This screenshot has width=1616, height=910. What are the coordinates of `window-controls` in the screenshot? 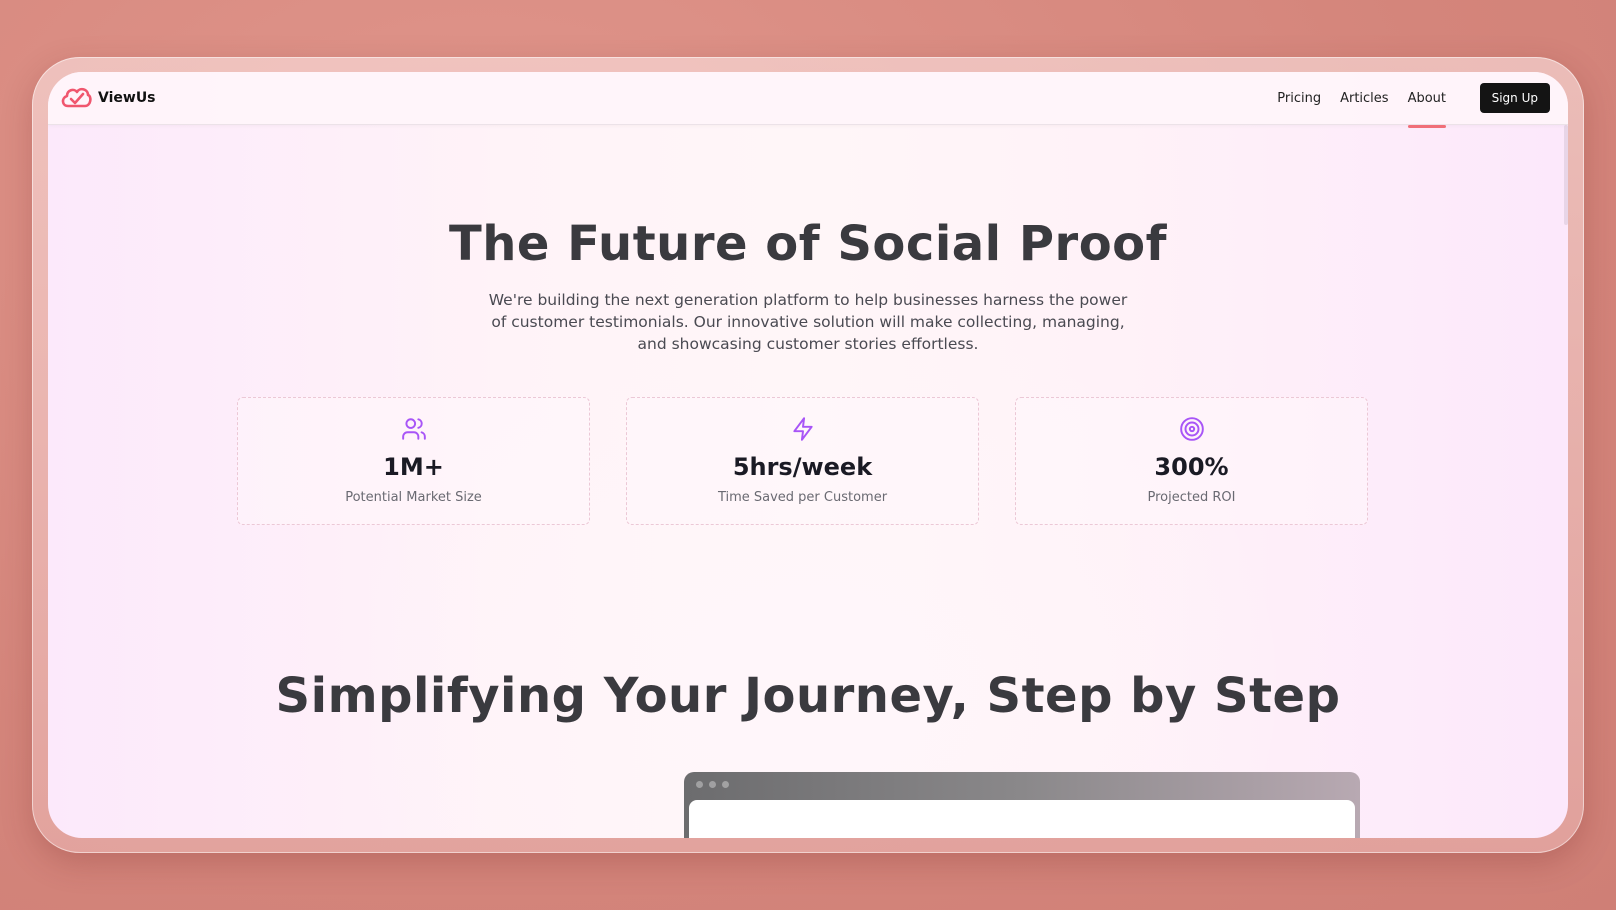 It's located at (715, 784).